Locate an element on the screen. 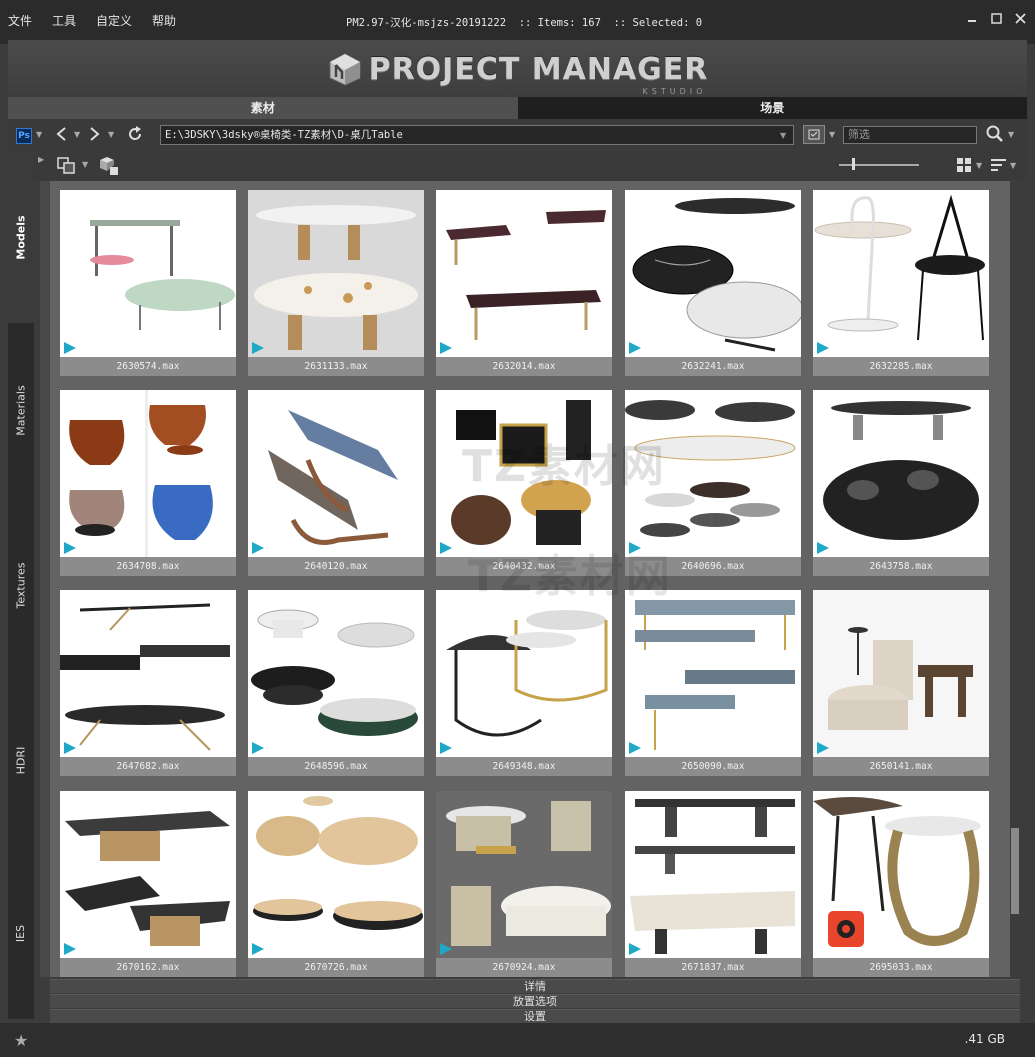 This screenshot has width=1035, height=1057. tab-strip: 素材 场景 is located at coordinates (517, 108).